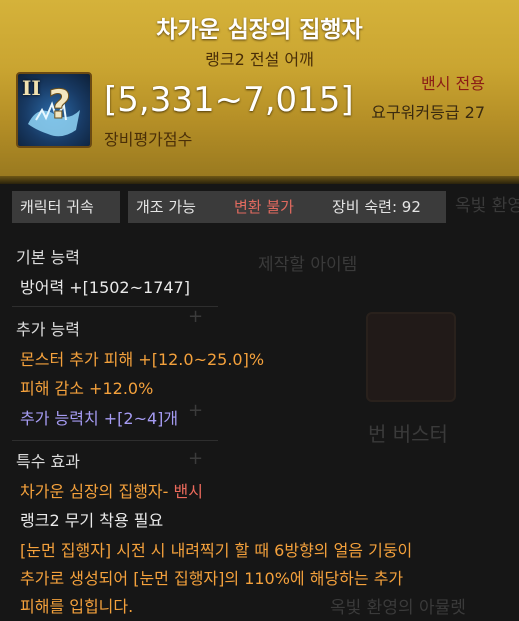  I want to click on item-name: 차가운 심장의 집행자, so click(259, 30).